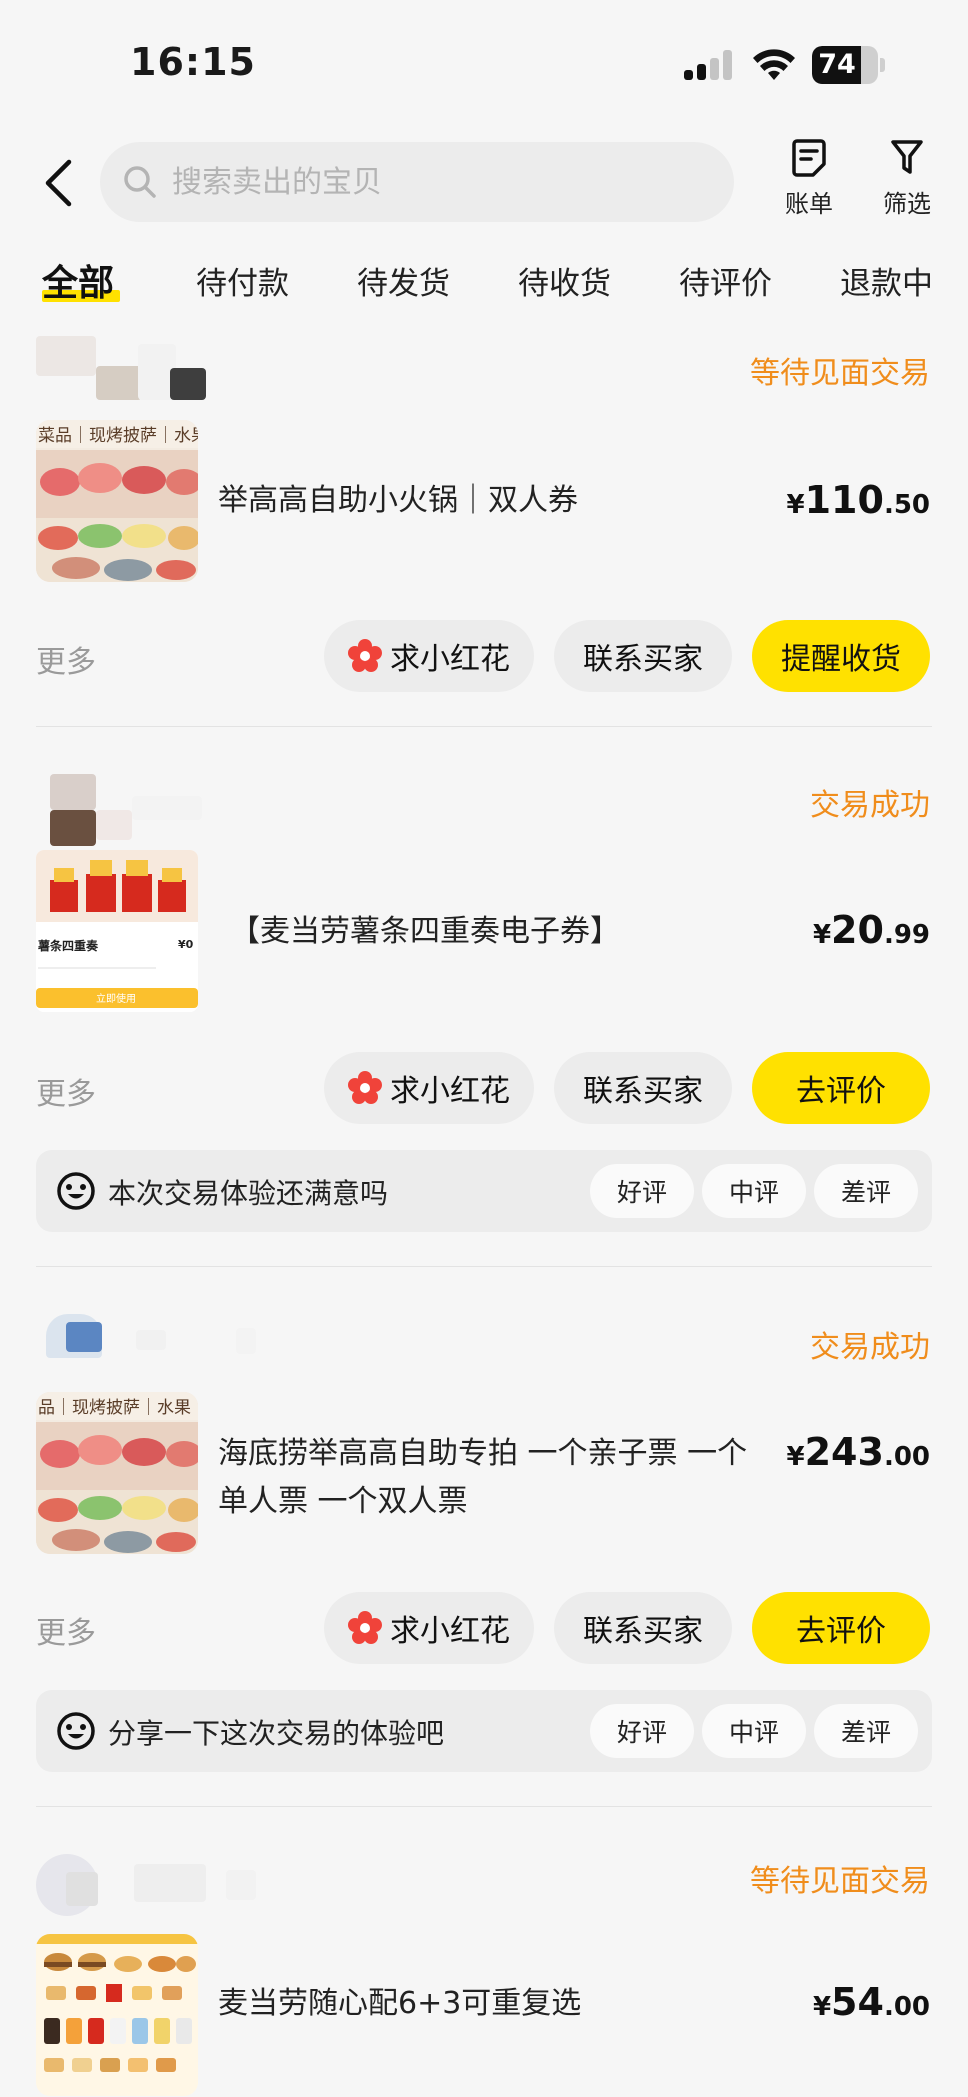  I want to click on filter-label: 筛选, so click(907, 204).